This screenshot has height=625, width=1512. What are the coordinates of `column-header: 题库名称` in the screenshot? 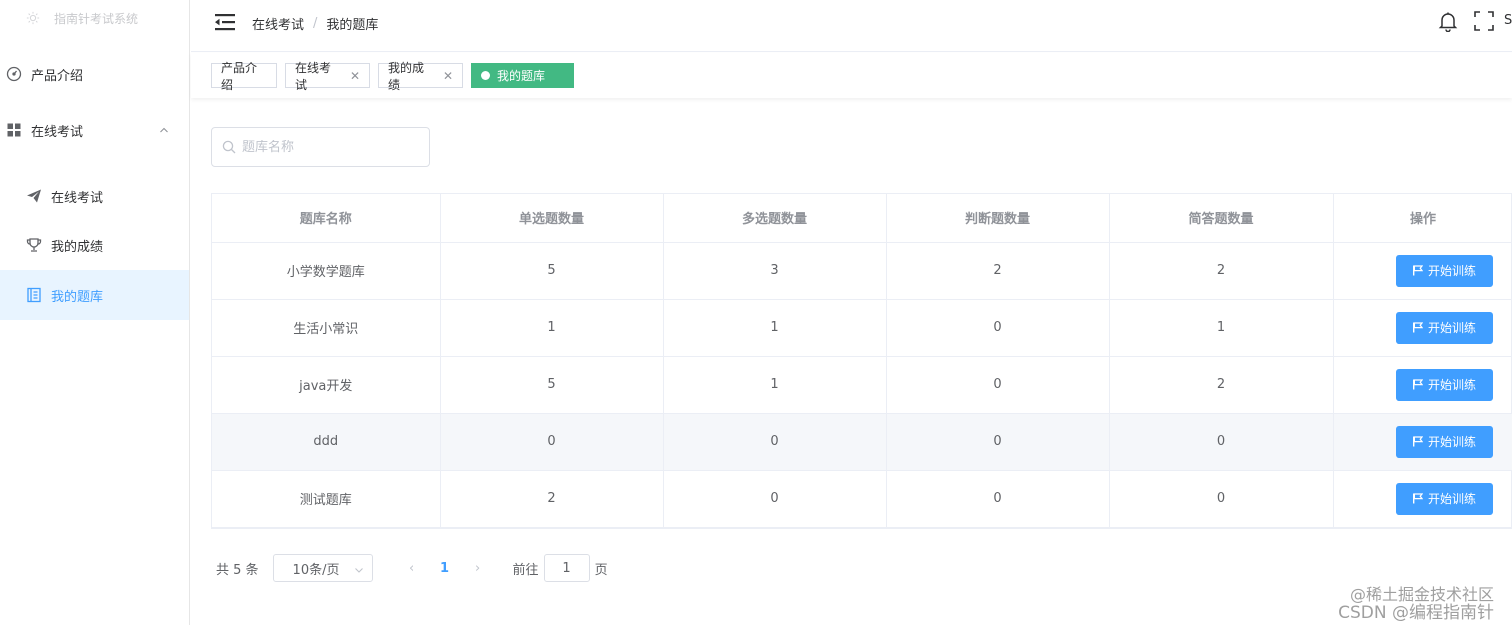 It's located at (326, 218).